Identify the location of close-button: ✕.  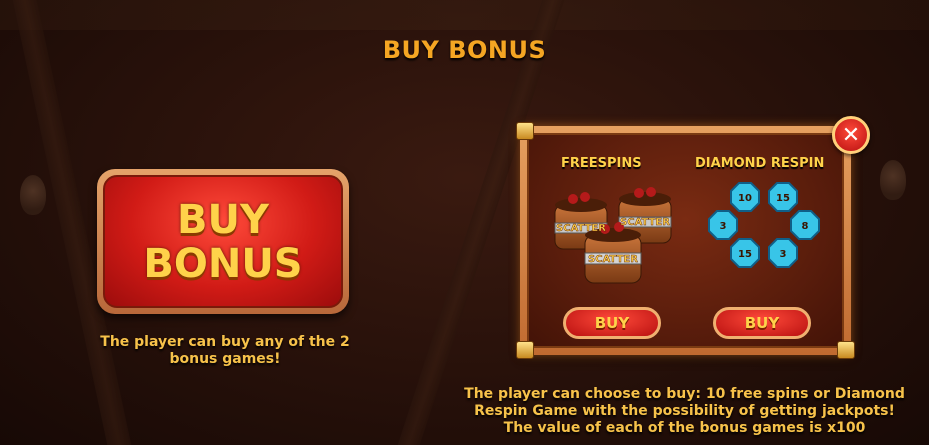
(851, 135).